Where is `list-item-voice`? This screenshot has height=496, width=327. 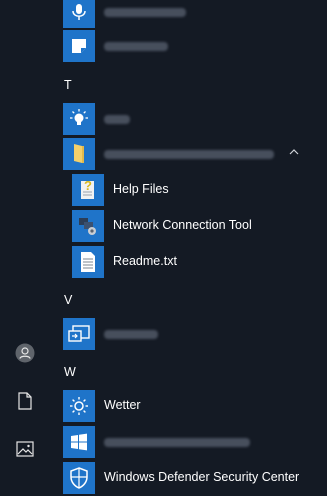
list-item-voice is located at coordinates (188, 15).